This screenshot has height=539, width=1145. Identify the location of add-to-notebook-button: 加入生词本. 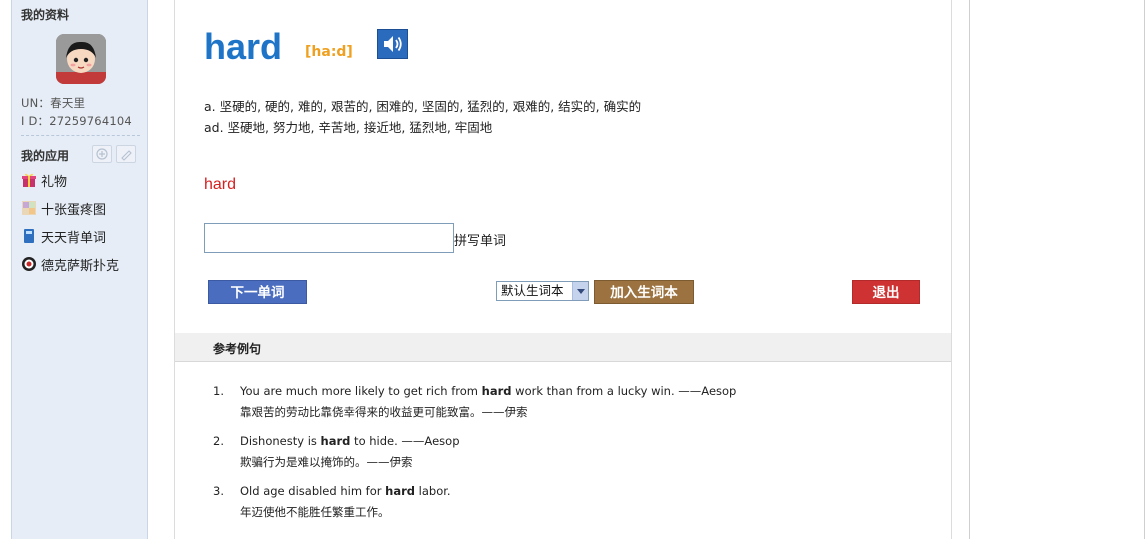
(644, 292).